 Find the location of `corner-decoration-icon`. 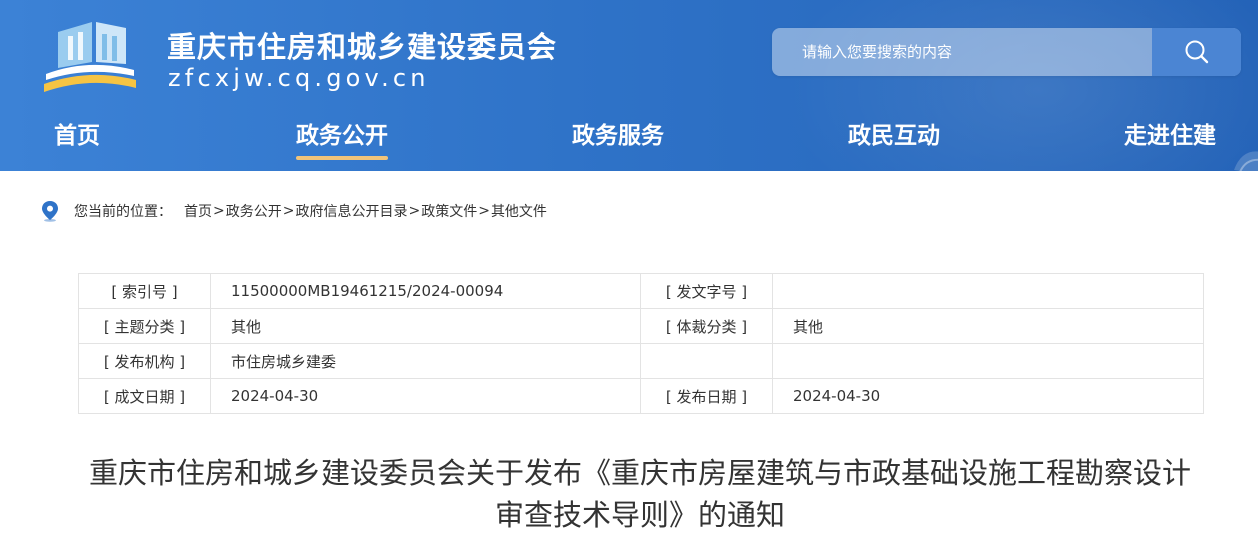

corner-decoration-icon is located at coordinates (1246, 161).